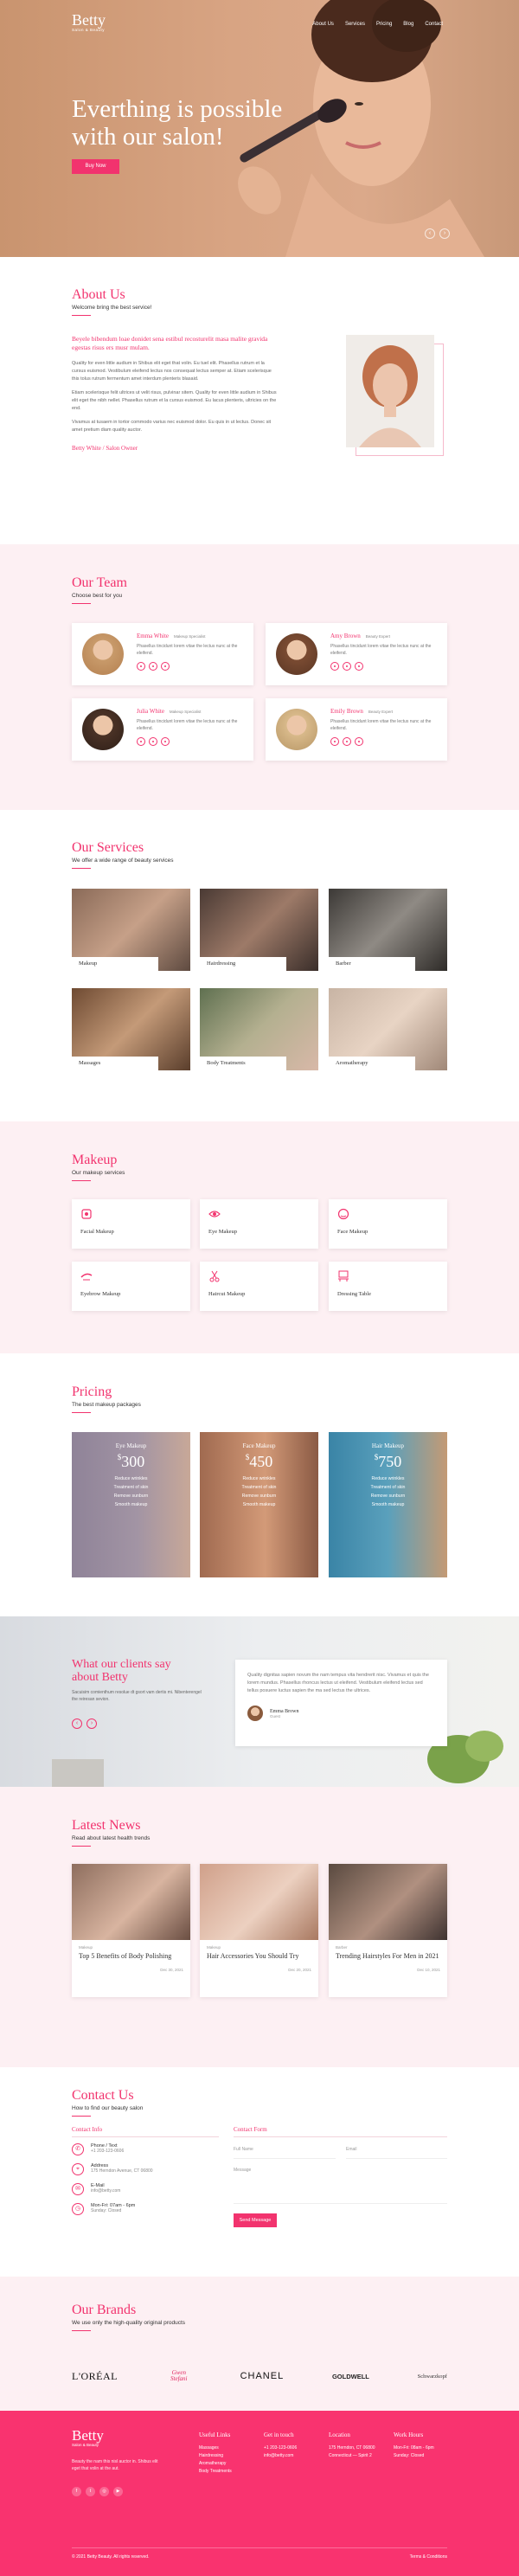  Describe the element at coordinates (388, 1957) in the screenshot. I see `news-post-title: Trending Hairstyles For Men in 2021` at that location.